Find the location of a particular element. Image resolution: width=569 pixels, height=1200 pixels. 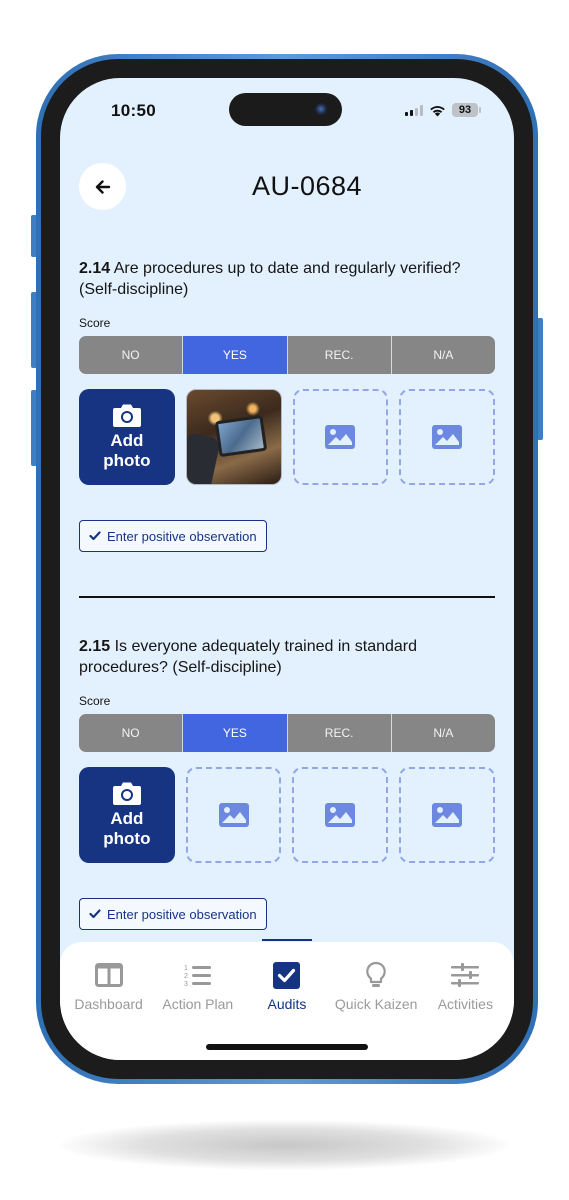

question-number: 2.14 is located at coordinates (95, 268).